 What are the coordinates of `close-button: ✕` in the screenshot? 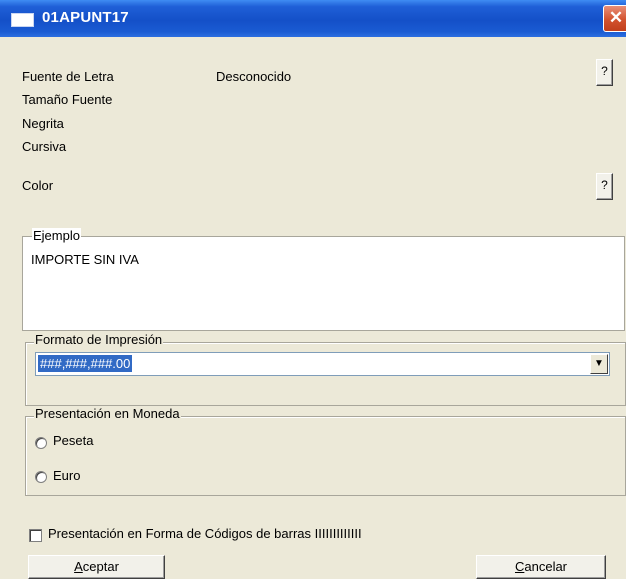 It's located at (614, 18).